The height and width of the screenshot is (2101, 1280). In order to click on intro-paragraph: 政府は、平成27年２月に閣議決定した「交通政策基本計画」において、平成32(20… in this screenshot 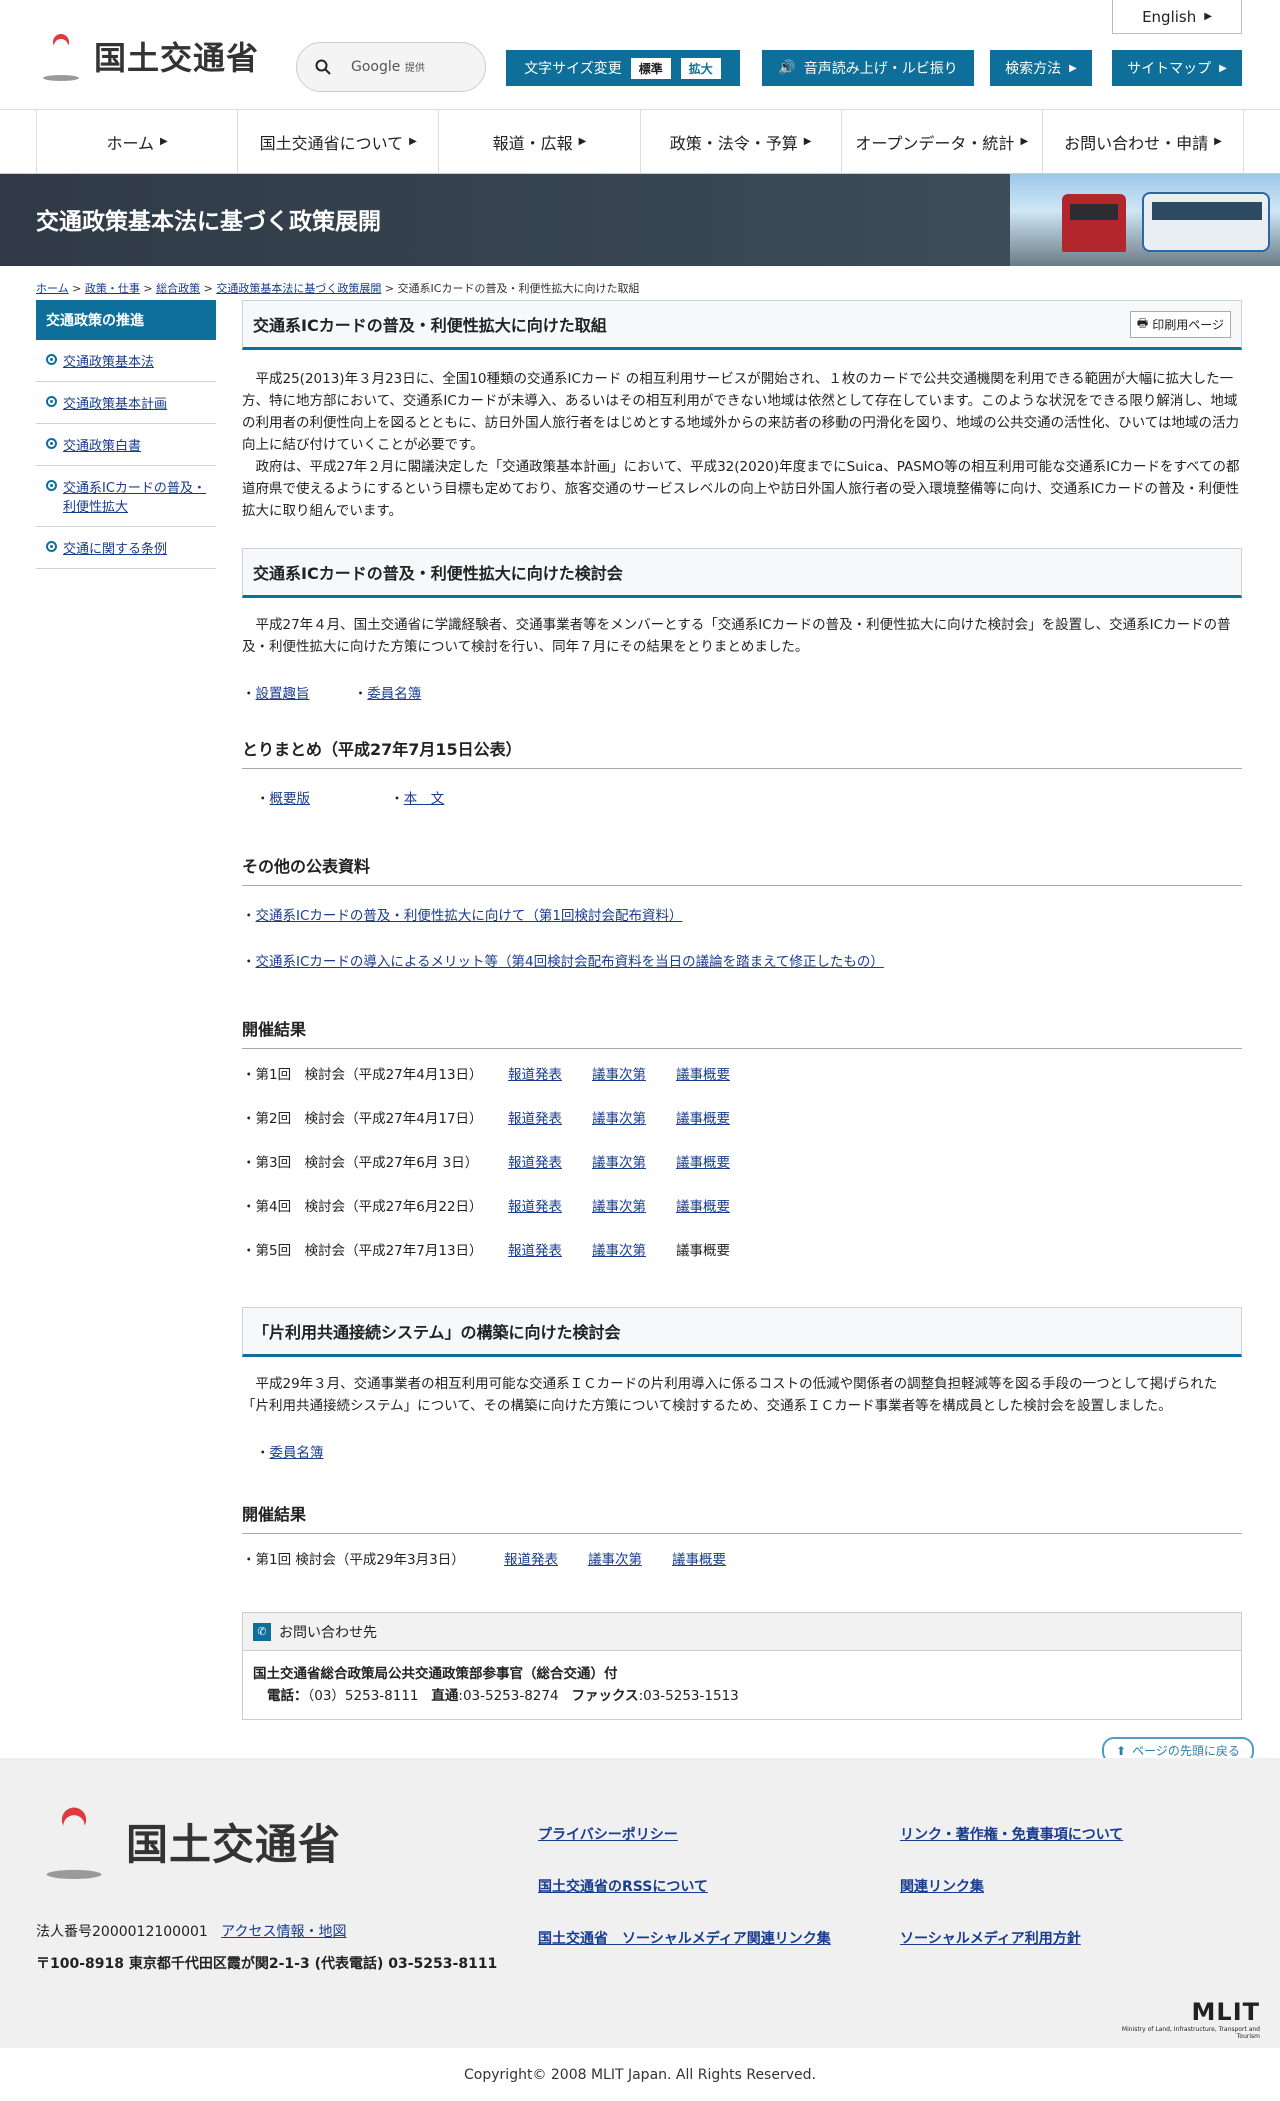, I will do `click(741, 489)`.